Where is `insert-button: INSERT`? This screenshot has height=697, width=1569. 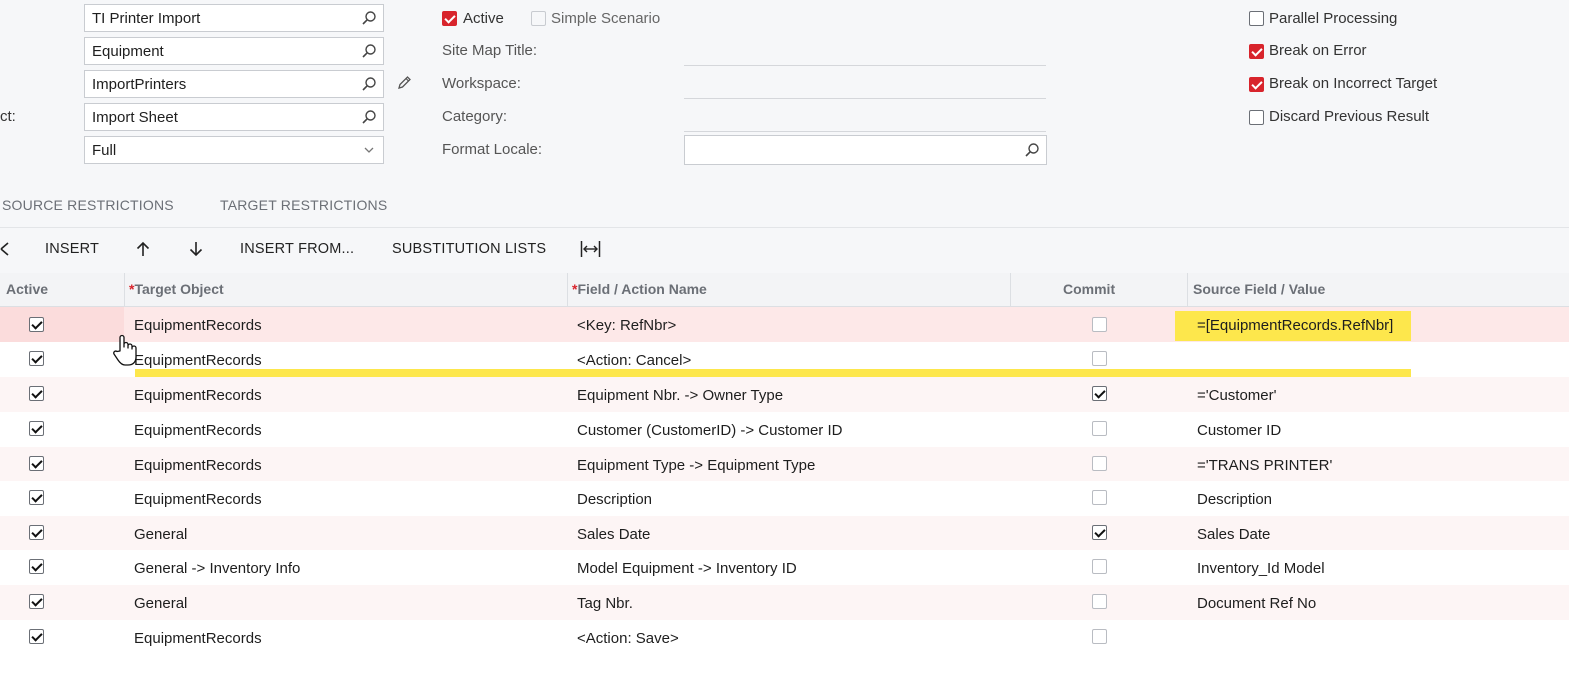
insert-button: INSERT is located at coordinates (72, 249).